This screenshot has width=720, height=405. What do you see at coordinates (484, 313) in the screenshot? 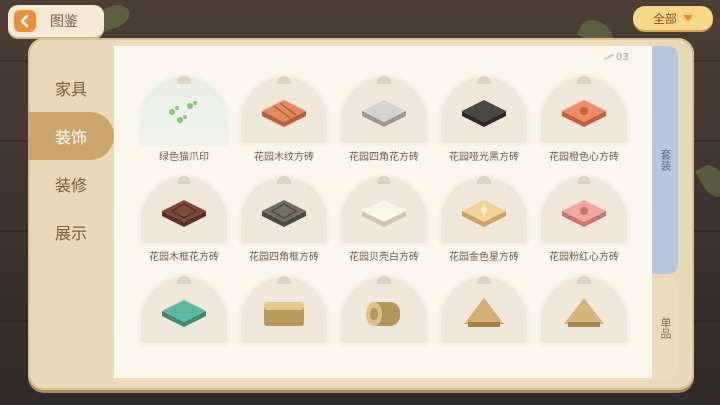
I see `straw-hut-icon` at bounding box center [484, 313].